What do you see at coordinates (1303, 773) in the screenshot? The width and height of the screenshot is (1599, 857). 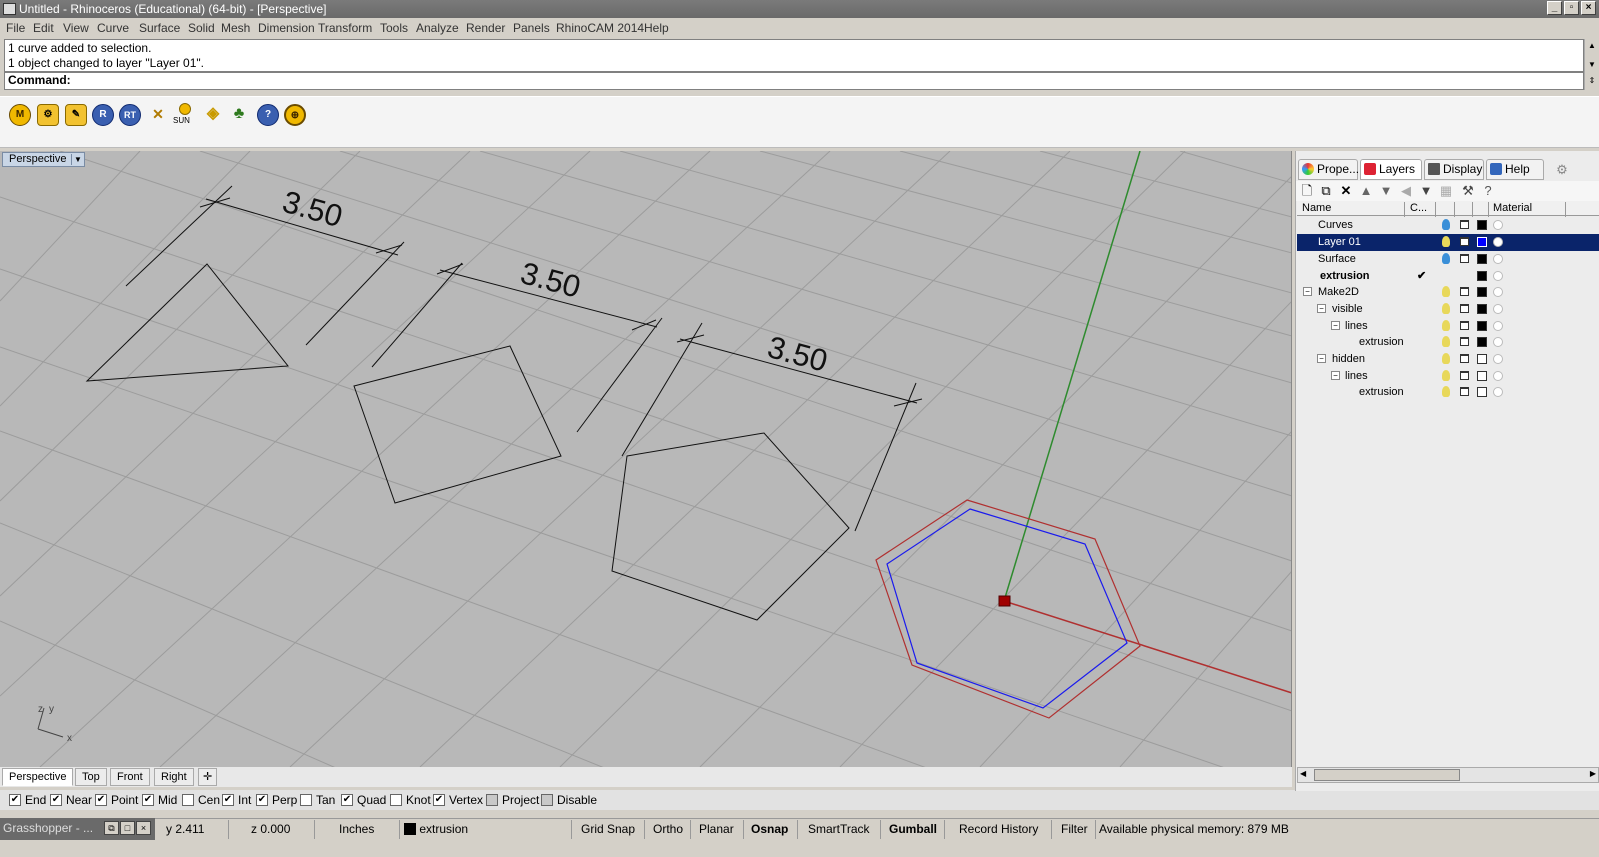 I see `scroll-left-icon: ◀` at bounding box center [1303, 773].